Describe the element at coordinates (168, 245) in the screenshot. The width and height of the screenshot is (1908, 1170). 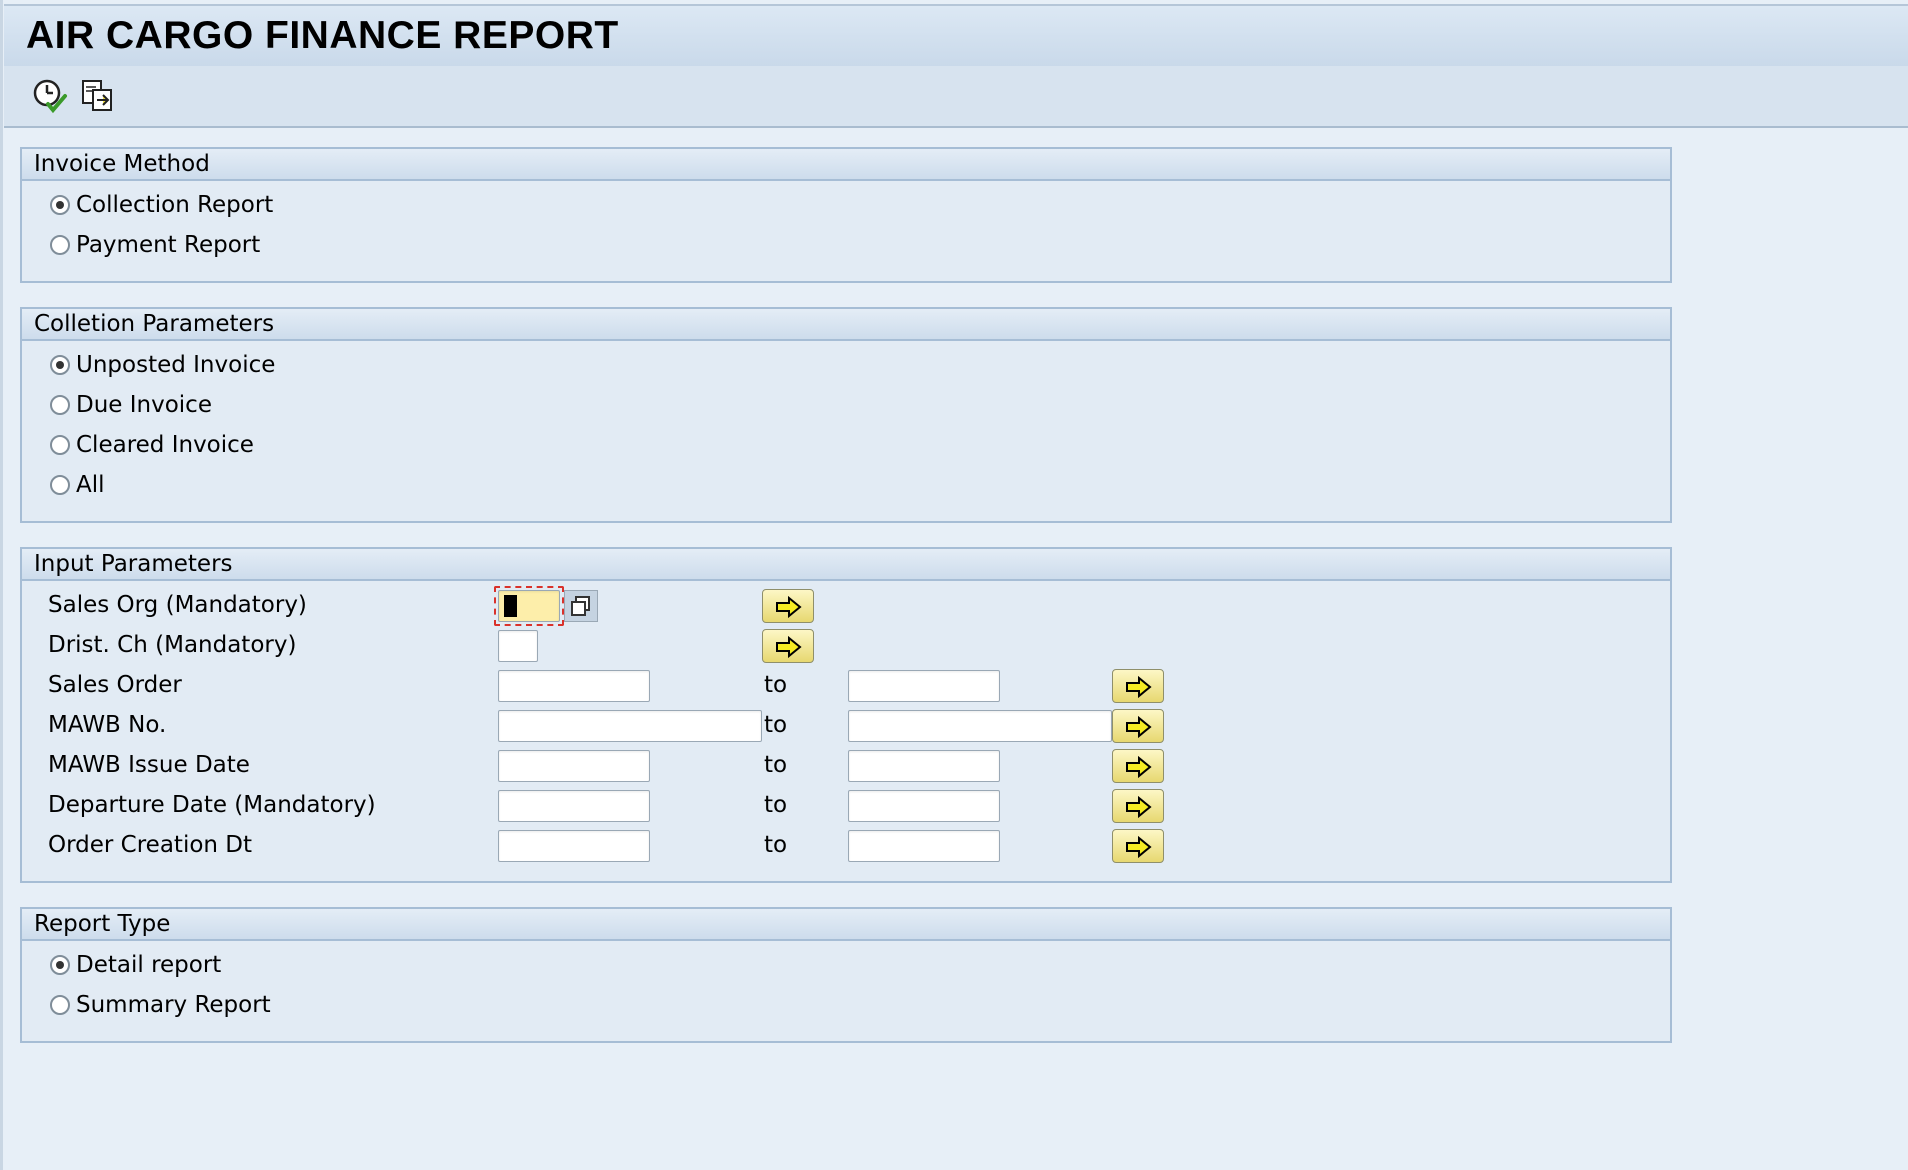
I see `radio-label: Payment Report` at that location.